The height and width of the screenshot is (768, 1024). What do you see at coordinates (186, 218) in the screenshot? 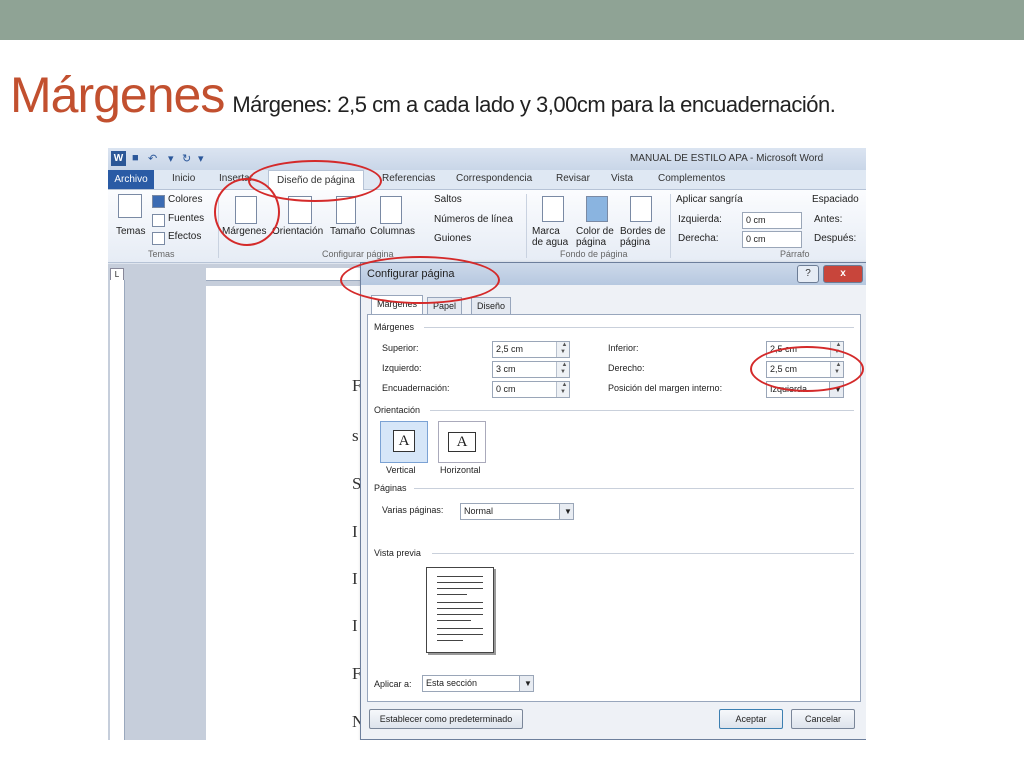
I see `fuentes-button: Fuentes` at bounding box center [186, 218].